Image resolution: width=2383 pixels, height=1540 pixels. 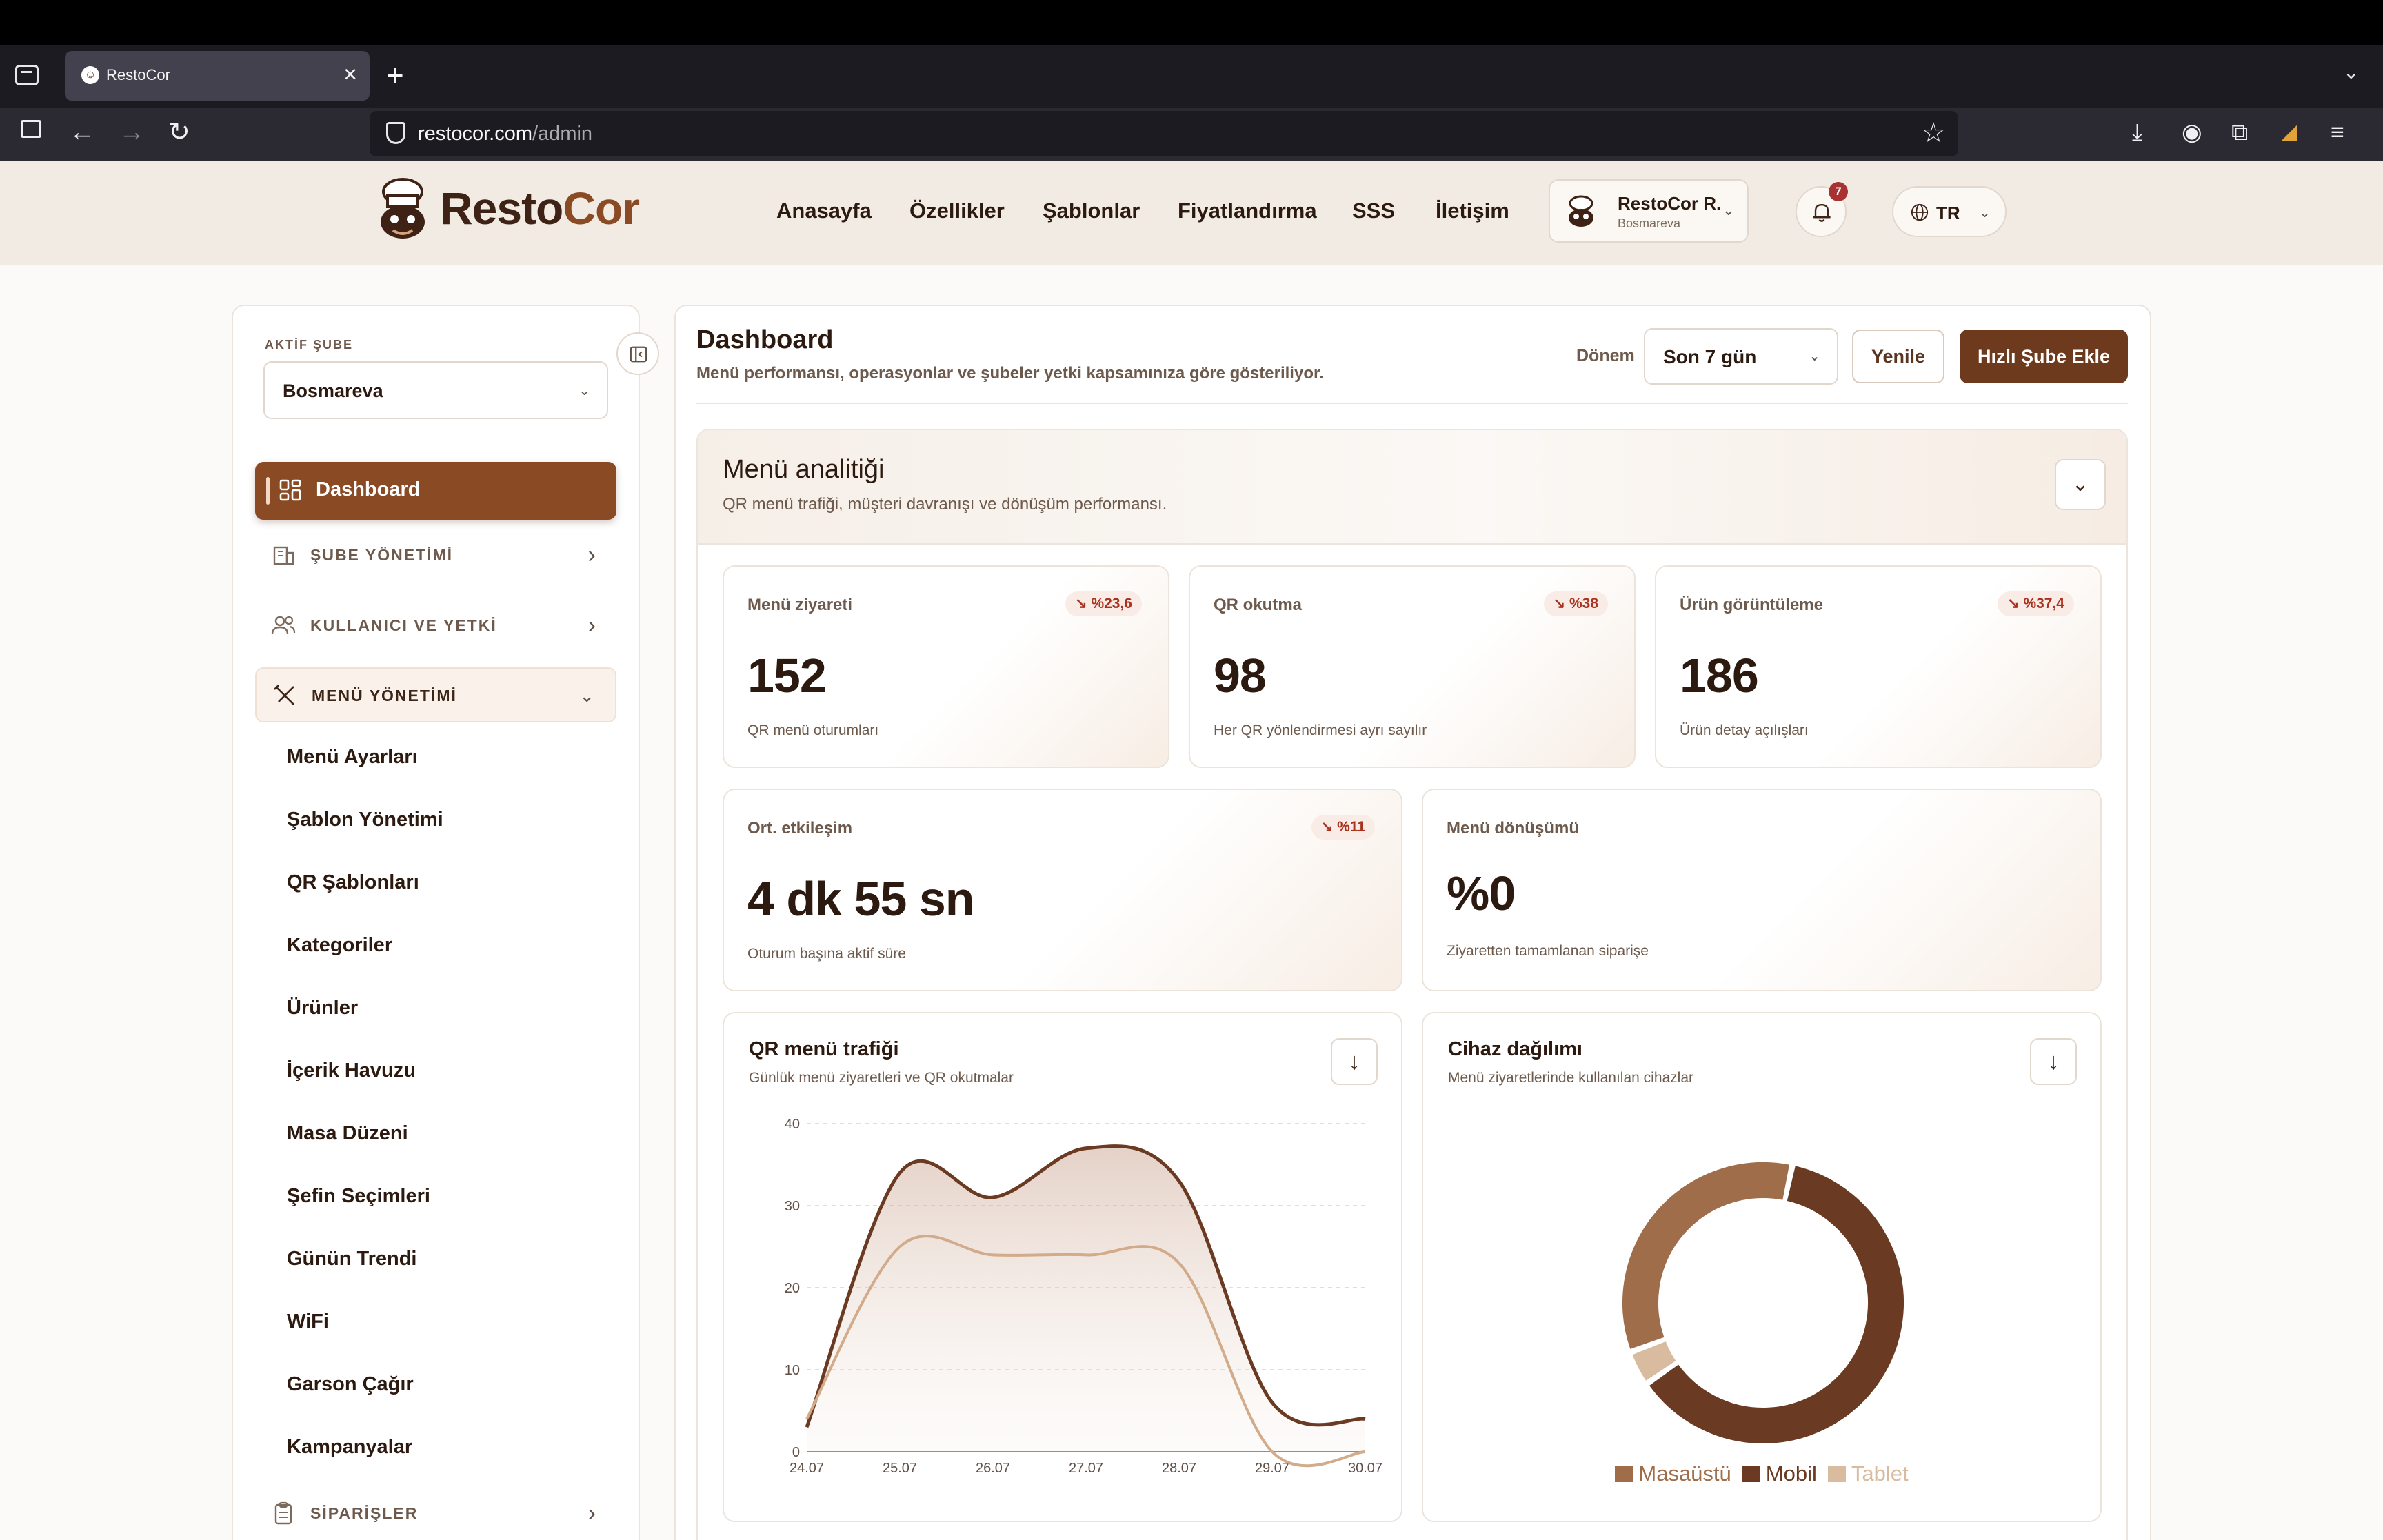 What do you see at coordinates (138, 75) in the screenshot?
I see `tab-title: RestoCor` at bounding box center [138, 75].